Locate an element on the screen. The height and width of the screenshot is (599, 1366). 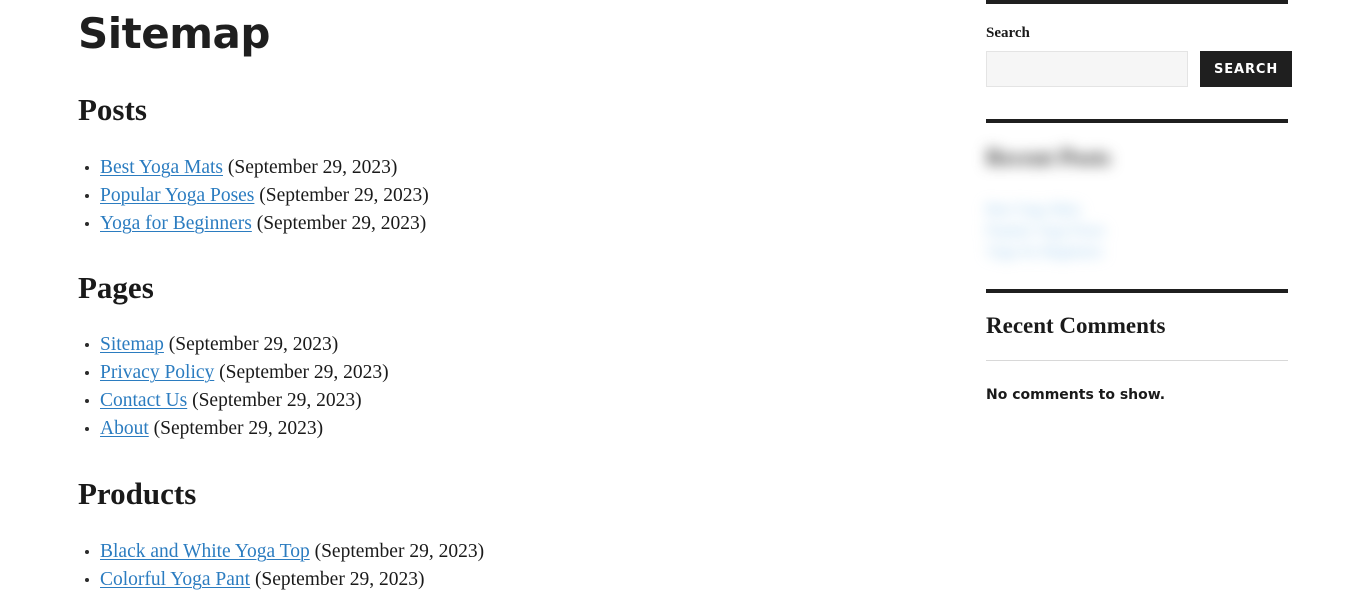
widget-recent-comments: Recent Comments No comments to show. is located at coordinates (1137, 358).